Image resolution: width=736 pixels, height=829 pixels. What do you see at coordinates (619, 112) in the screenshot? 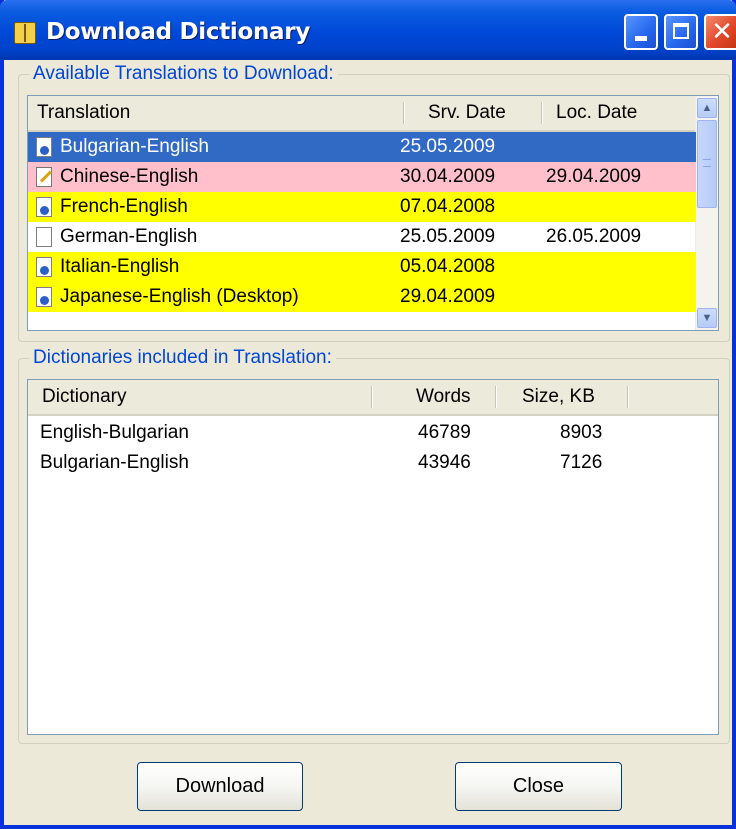
I see `column-loc-date: Loc. Date` at bounding box center [619, 112].